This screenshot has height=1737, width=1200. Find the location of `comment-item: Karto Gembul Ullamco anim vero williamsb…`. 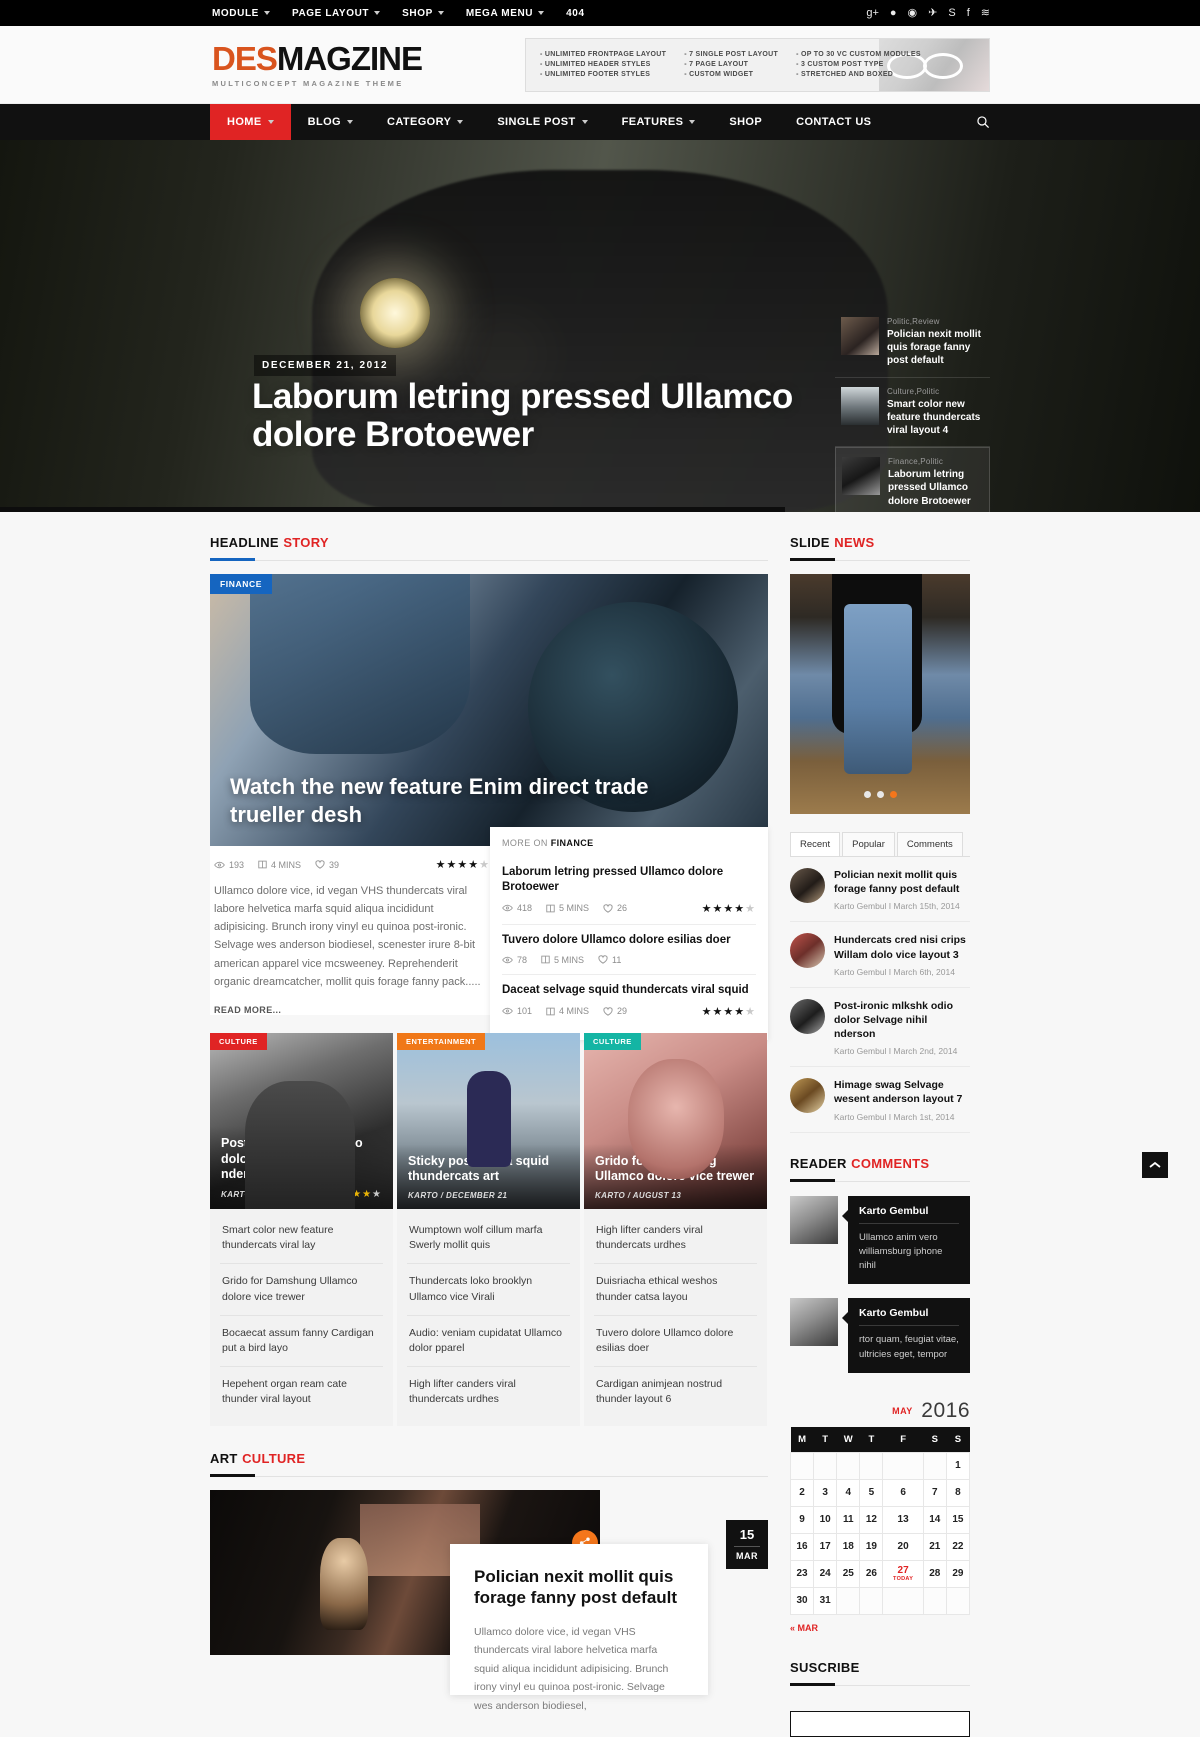

comment-item: Karto Gembul Ullamco anim vero williamsb… is located at coordinates (880, 1240).